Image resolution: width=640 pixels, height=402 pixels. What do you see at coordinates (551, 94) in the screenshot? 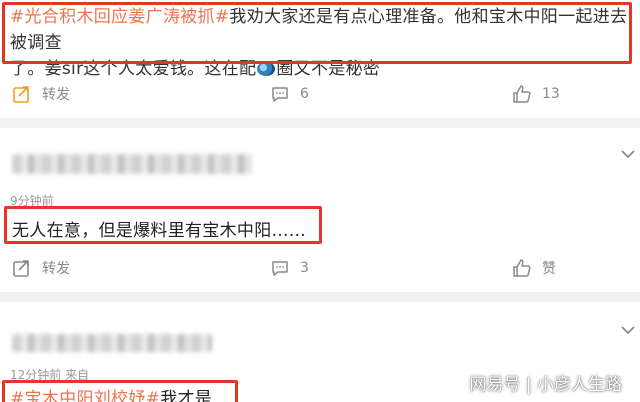
I see `like-count: 13` at bounding box center [551, 94].